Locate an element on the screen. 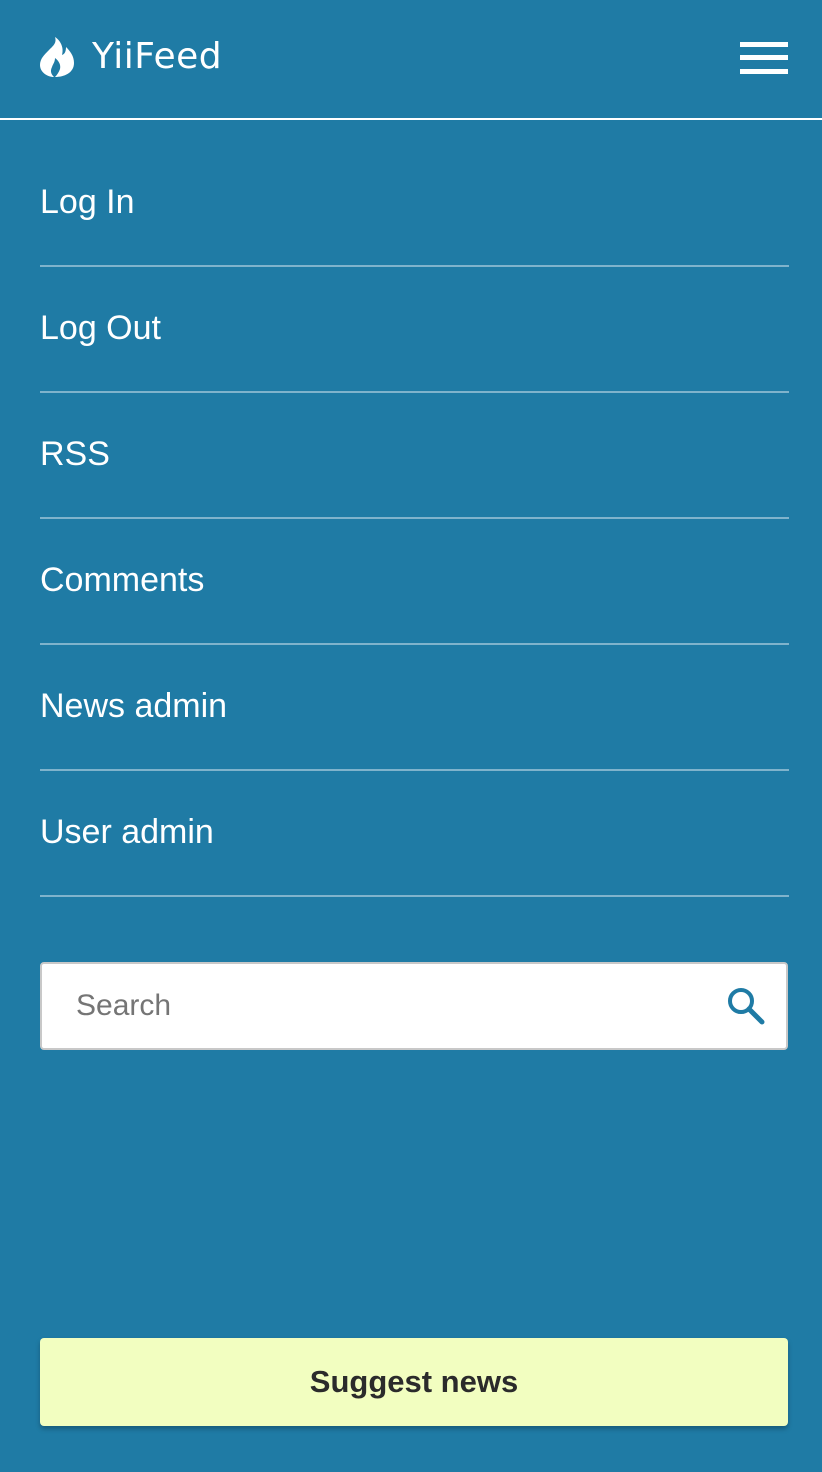 The image size is (822, 1472). nav-item-comments: Comments is located at coordinates (414, 582).